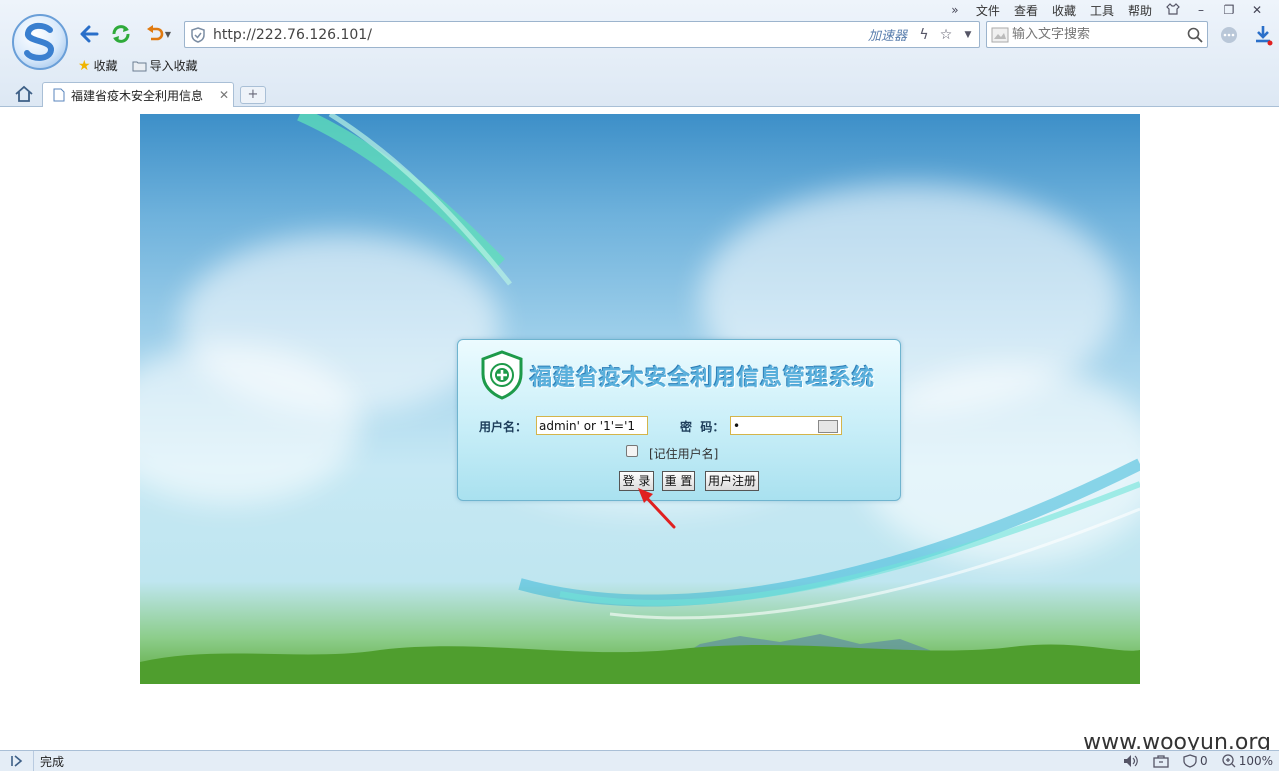  Describe the element at coordinates (224, 95) in the screenshot. I see `close-icon: ✕` at that location.